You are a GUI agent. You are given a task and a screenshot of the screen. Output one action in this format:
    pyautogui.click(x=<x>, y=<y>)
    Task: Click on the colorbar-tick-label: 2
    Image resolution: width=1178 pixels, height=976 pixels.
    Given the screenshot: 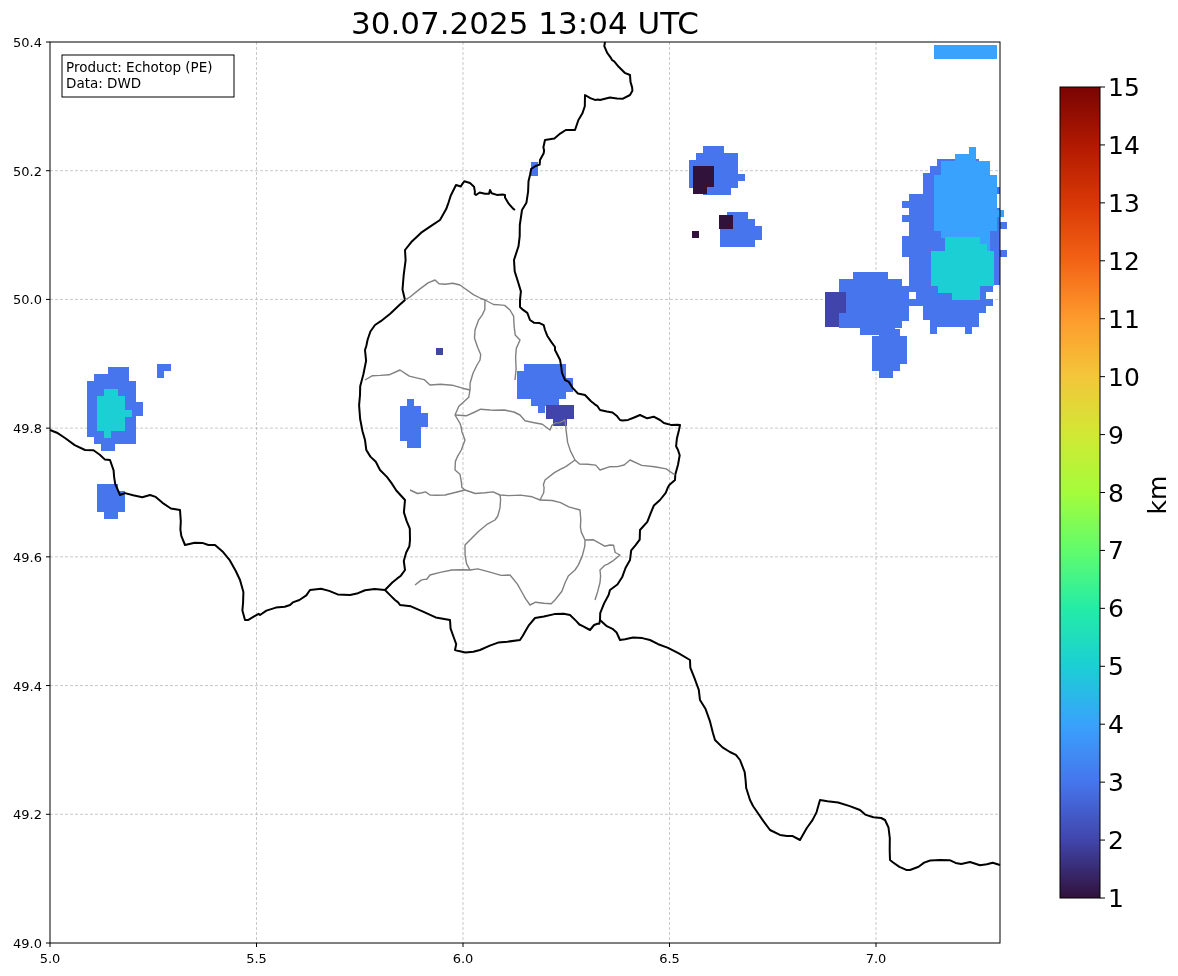 What is the action you would take?
    pyautogui.click(x=1116, y=841)
    